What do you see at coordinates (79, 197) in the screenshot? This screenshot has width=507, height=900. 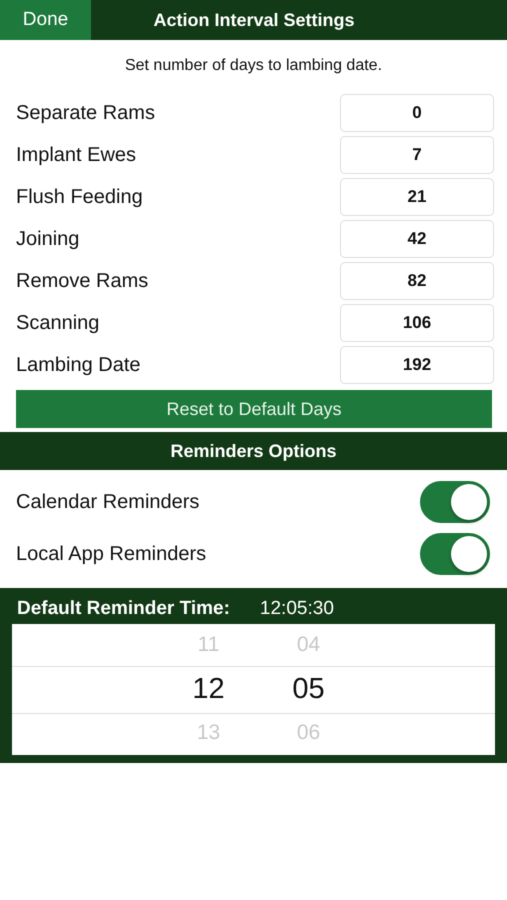 I see `interval-label: Flush Feeding` at bounding box center [79, 197].